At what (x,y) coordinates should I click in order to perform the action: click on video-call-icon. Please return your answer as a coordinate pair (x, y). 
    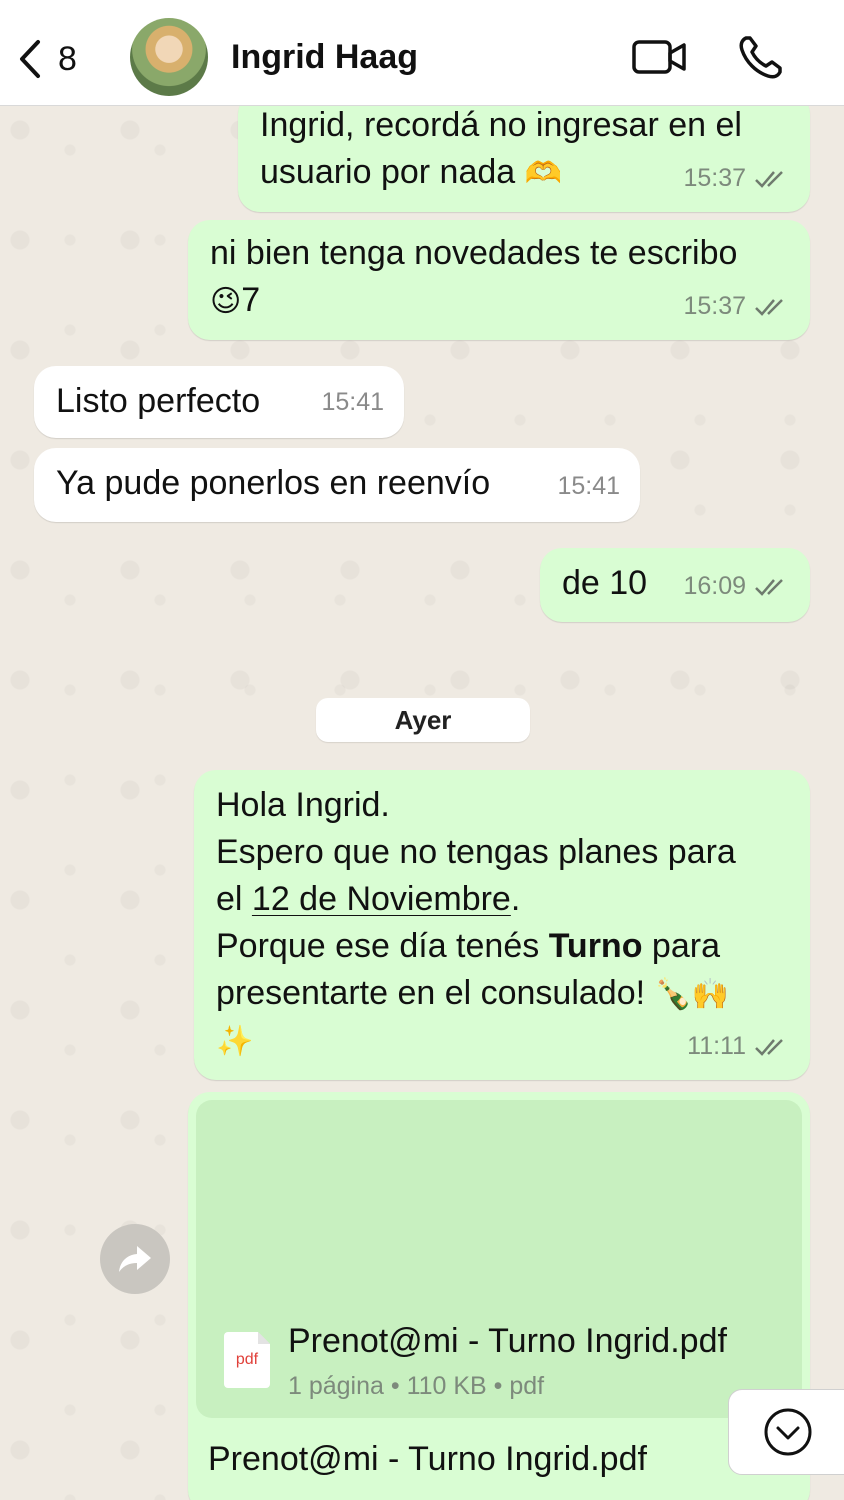
    Looking at the image, I should click on (659, 57).